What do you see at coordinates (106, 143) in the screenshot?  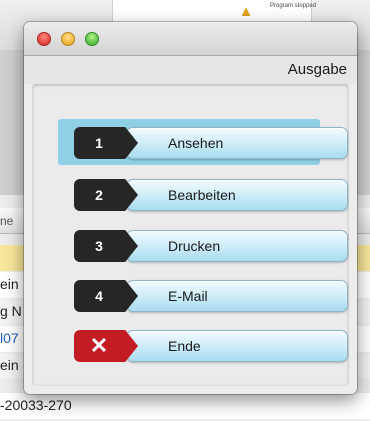 I see `number-badge: 1` at bounding box center [106, 143].